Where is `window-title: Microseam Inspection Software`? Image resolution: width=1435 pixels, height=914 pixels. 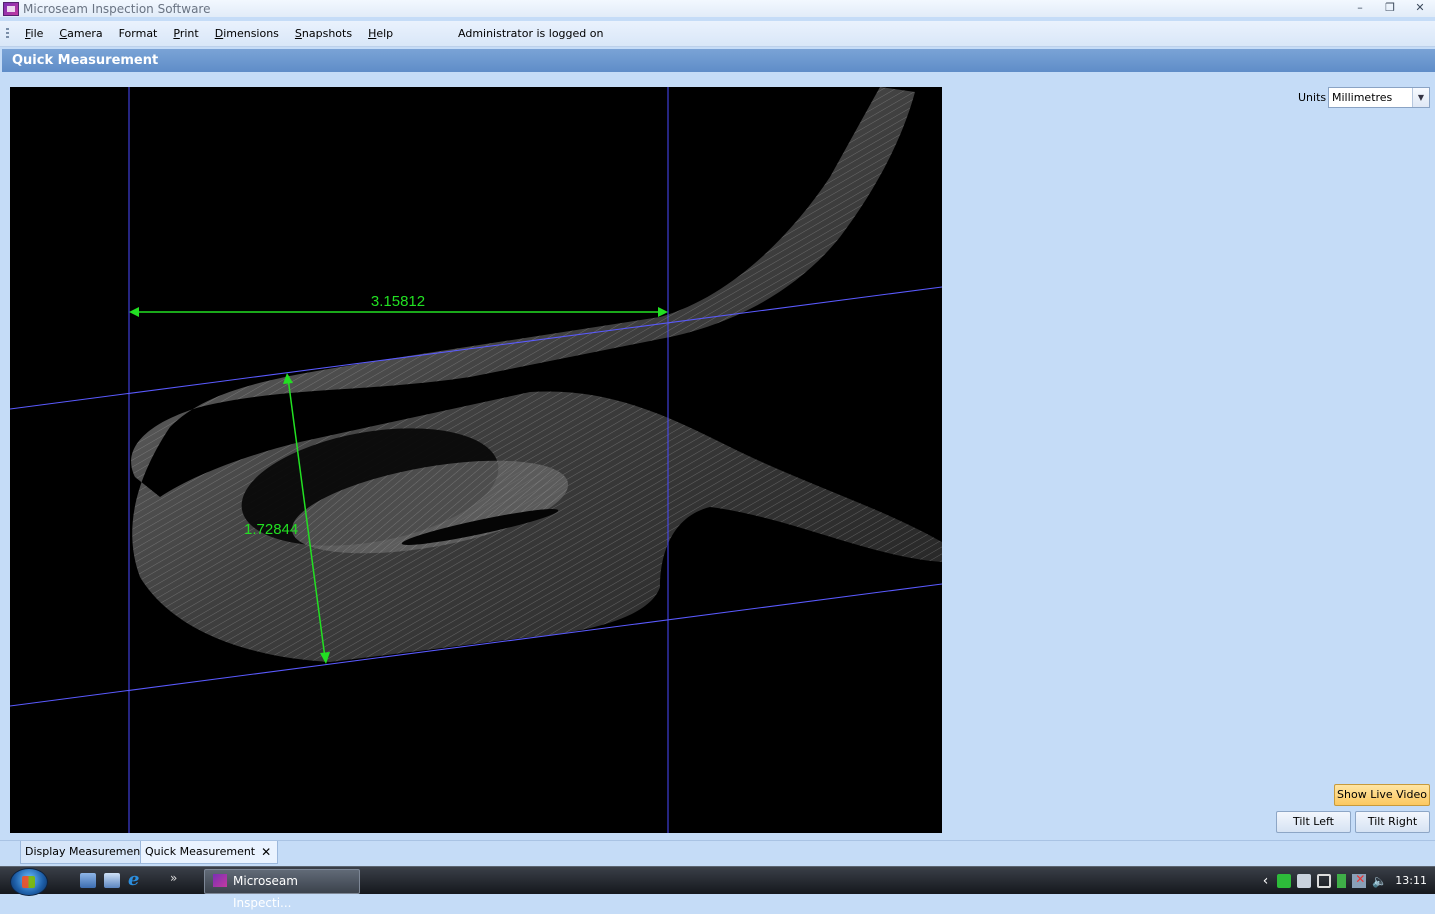 window-title: Microseam Inspection Software is located at coordinates (117, 8).